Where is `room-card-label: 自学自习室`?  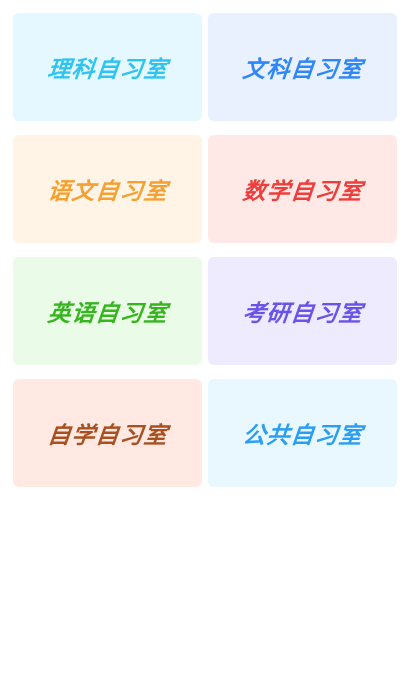 room-card-label: 自学自习室 is located at coordinates (107, 436).